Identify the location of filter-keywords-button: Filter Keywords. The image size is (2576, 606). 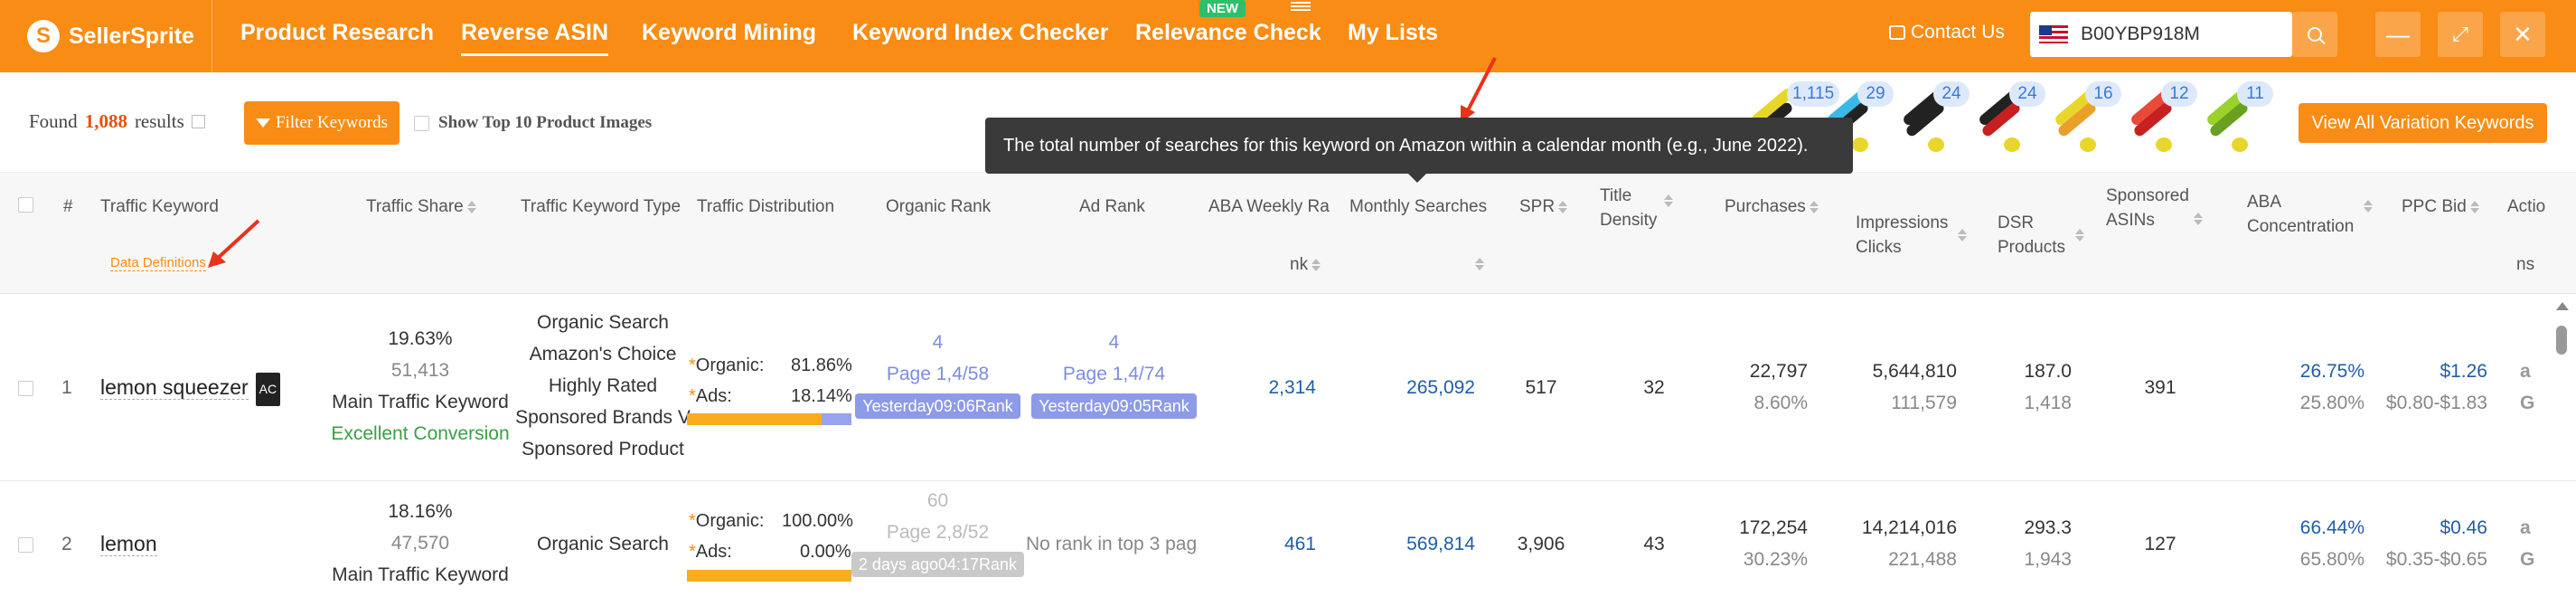
(322, 123).